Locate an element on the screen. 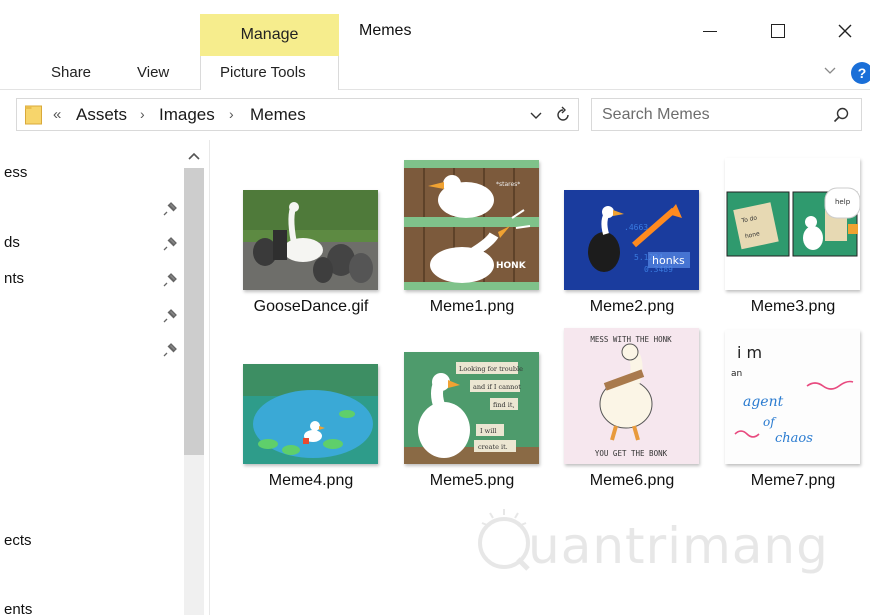 The image size is (870, 615). file-name: Meme2.png is located at coordinates (632, 307).